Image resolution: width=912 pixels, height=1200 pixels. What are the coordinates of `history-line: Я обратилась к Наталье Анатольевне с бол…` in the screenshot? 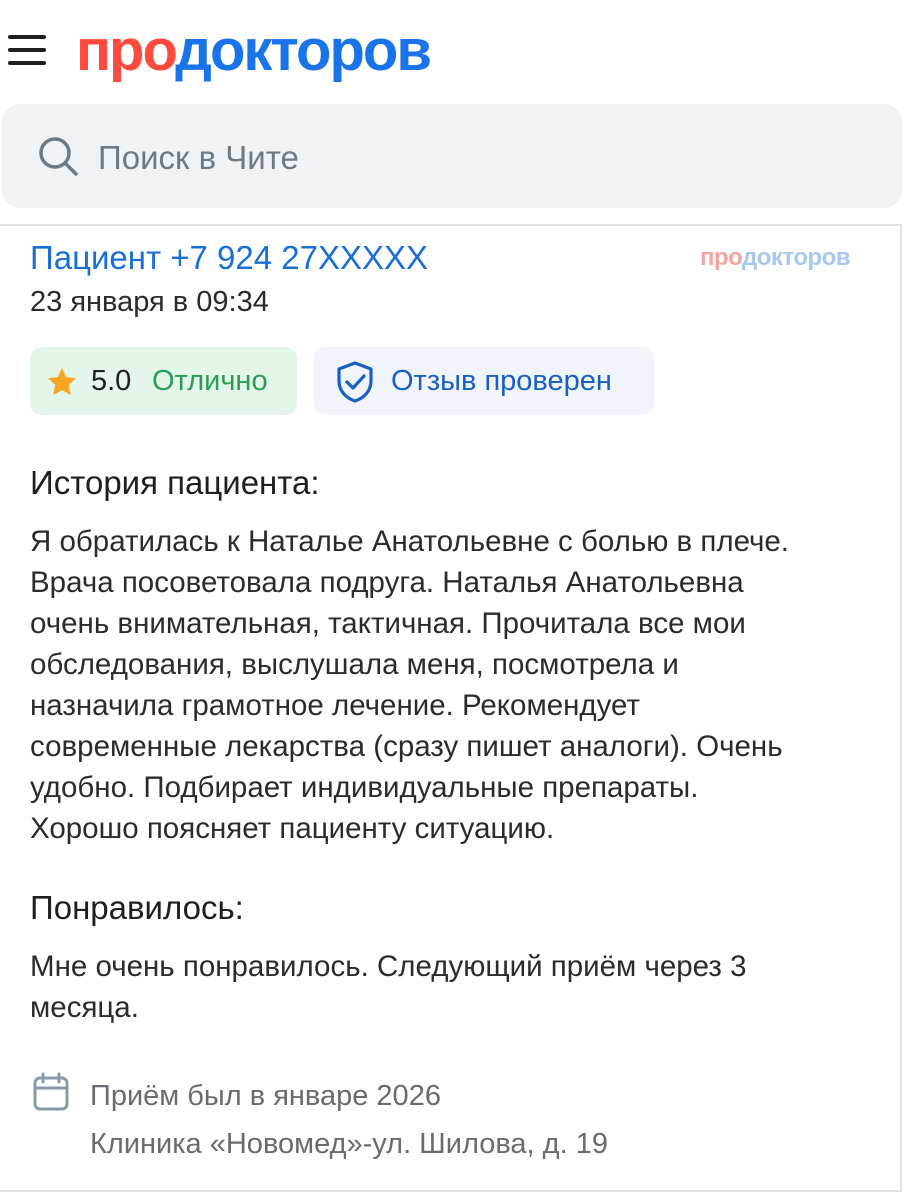 It's located at (410, 541).